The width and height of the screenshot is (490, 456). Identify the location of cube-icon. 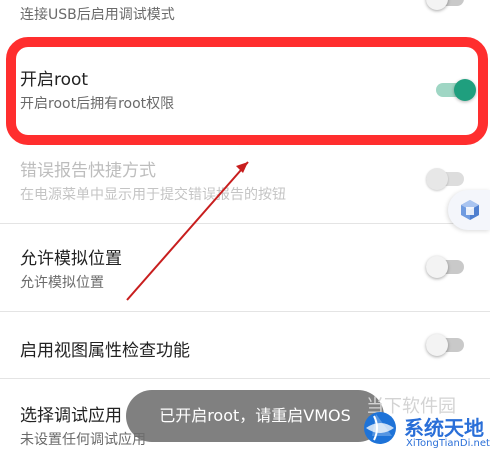
(470, 210).